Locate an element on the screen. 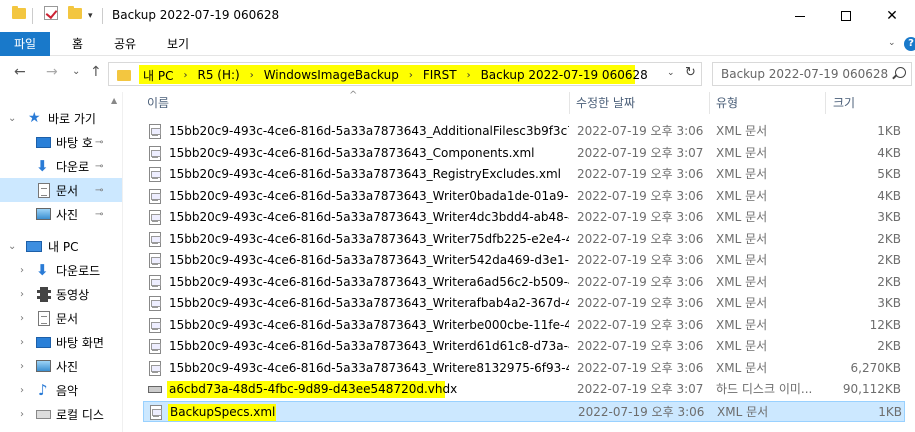 This screenshot has height=432, width=915. sidebar-item-this-pc: ⌄ 내 PC is located at coordinates (61, 246).